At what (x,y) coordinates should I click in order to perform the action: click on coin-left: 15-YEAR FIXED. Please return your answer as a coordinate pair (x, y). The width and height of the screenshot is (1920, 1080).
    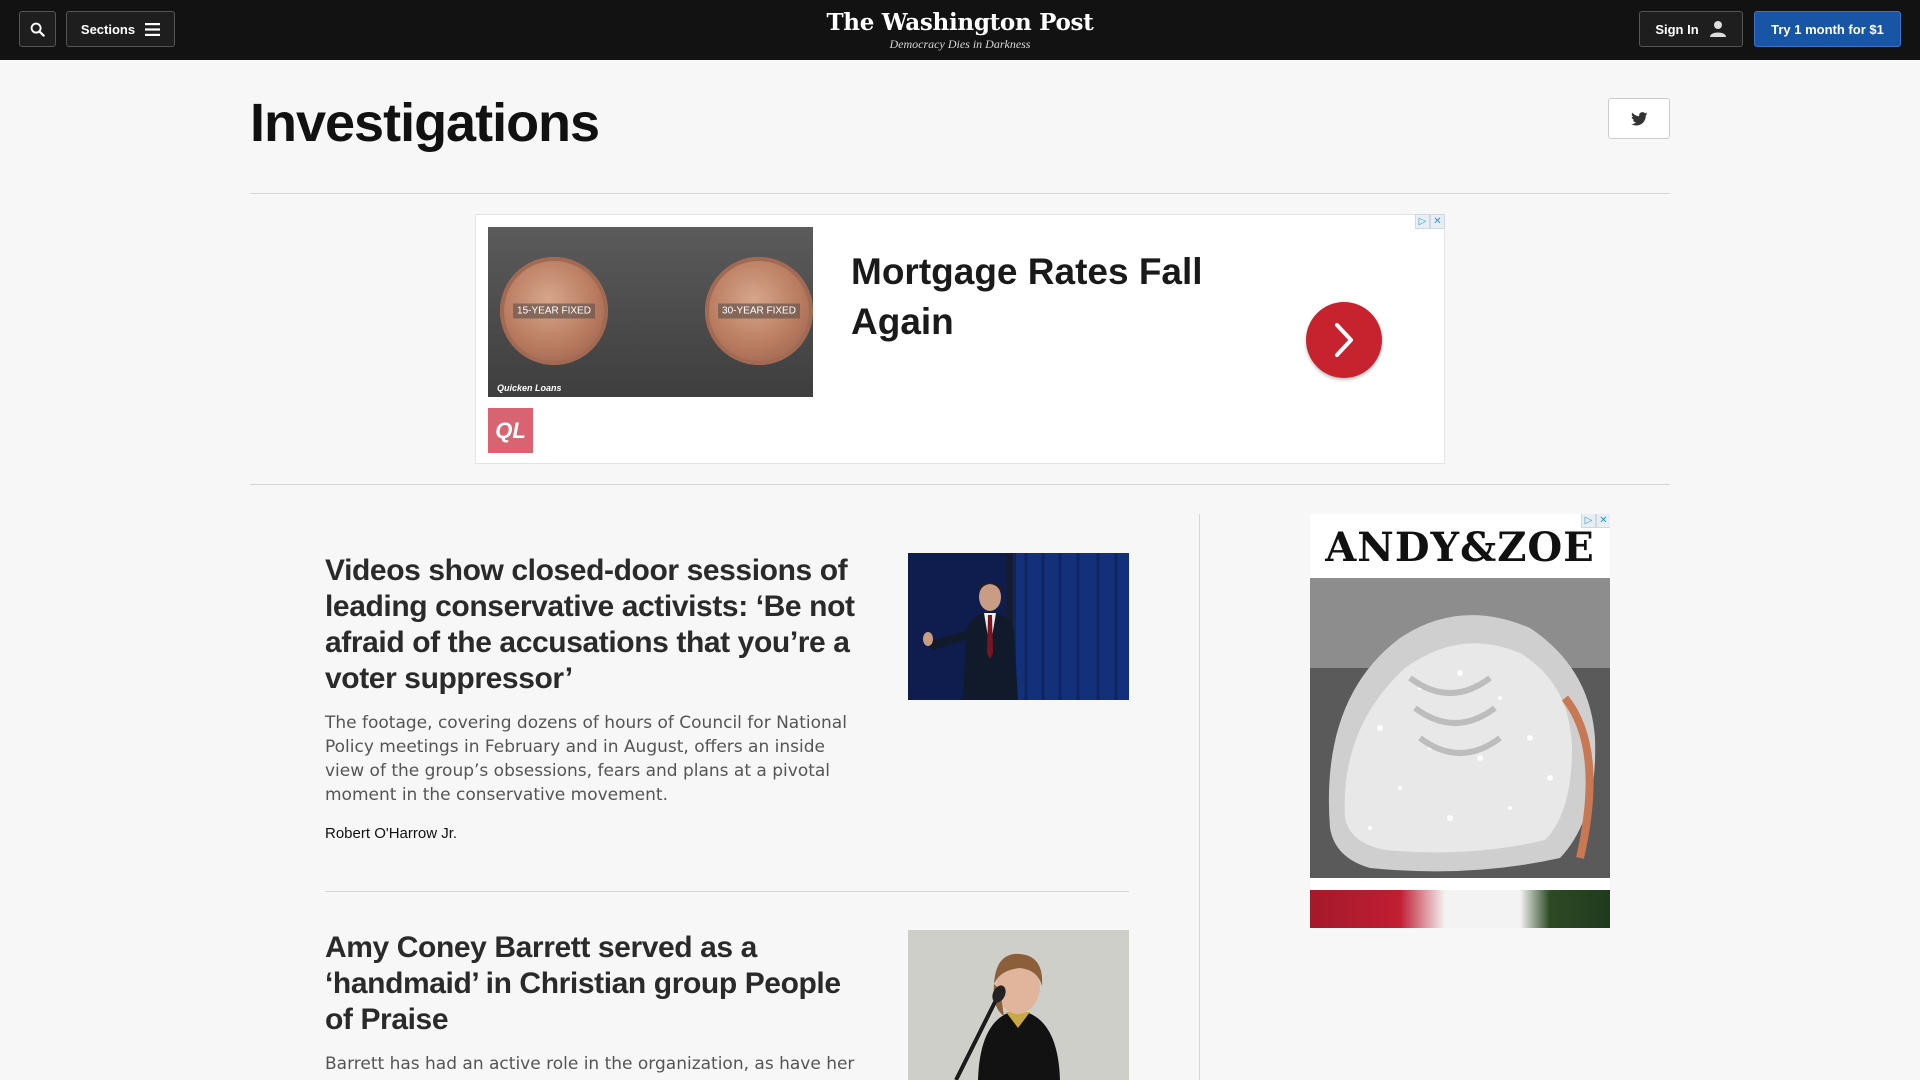
    Looking at the image, I should click on (554, 311).